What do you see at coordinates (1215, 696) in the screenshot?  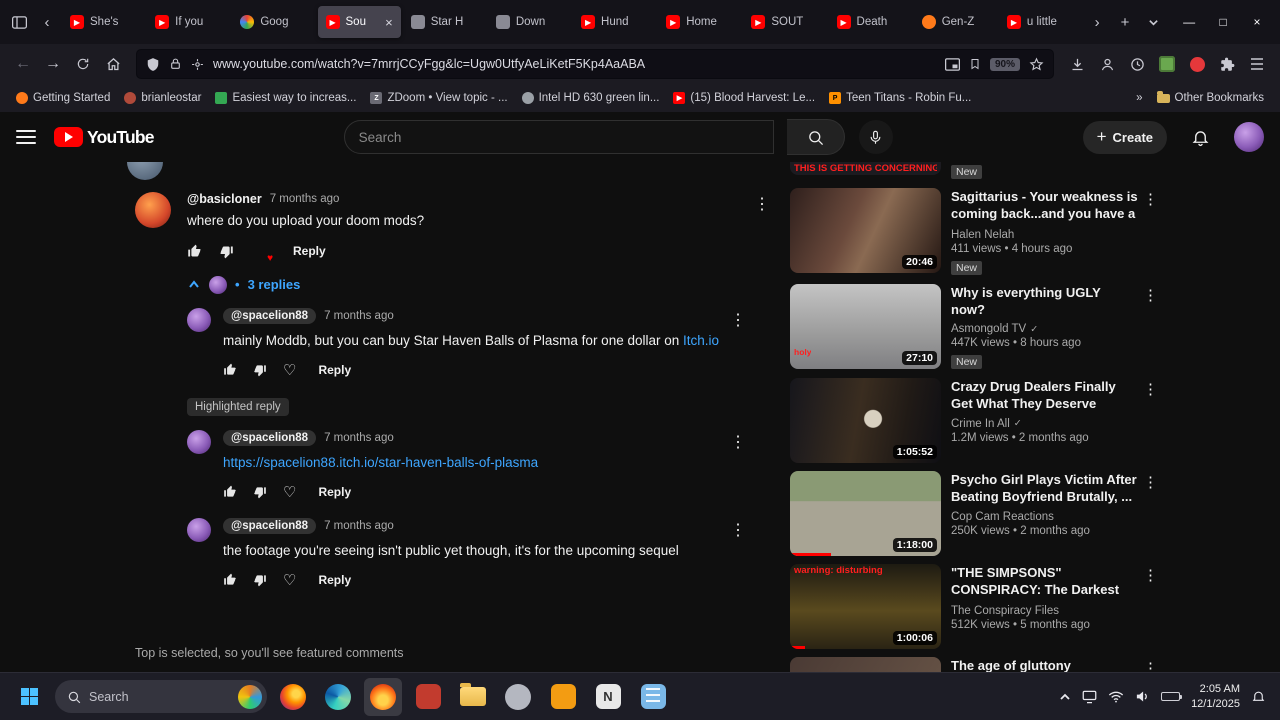 I see `taskbar-clock: 2:05 AM 12/1/2025` at bounding box center [1215, 696].